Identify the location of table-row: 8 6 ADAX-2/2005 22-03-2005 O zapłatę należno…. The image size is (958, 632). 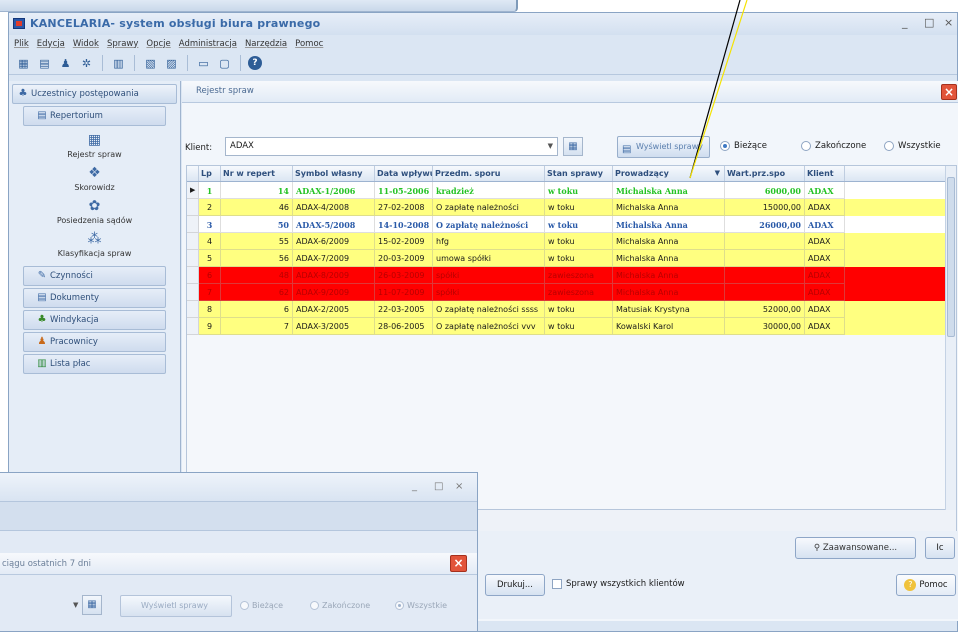
(571, 309).